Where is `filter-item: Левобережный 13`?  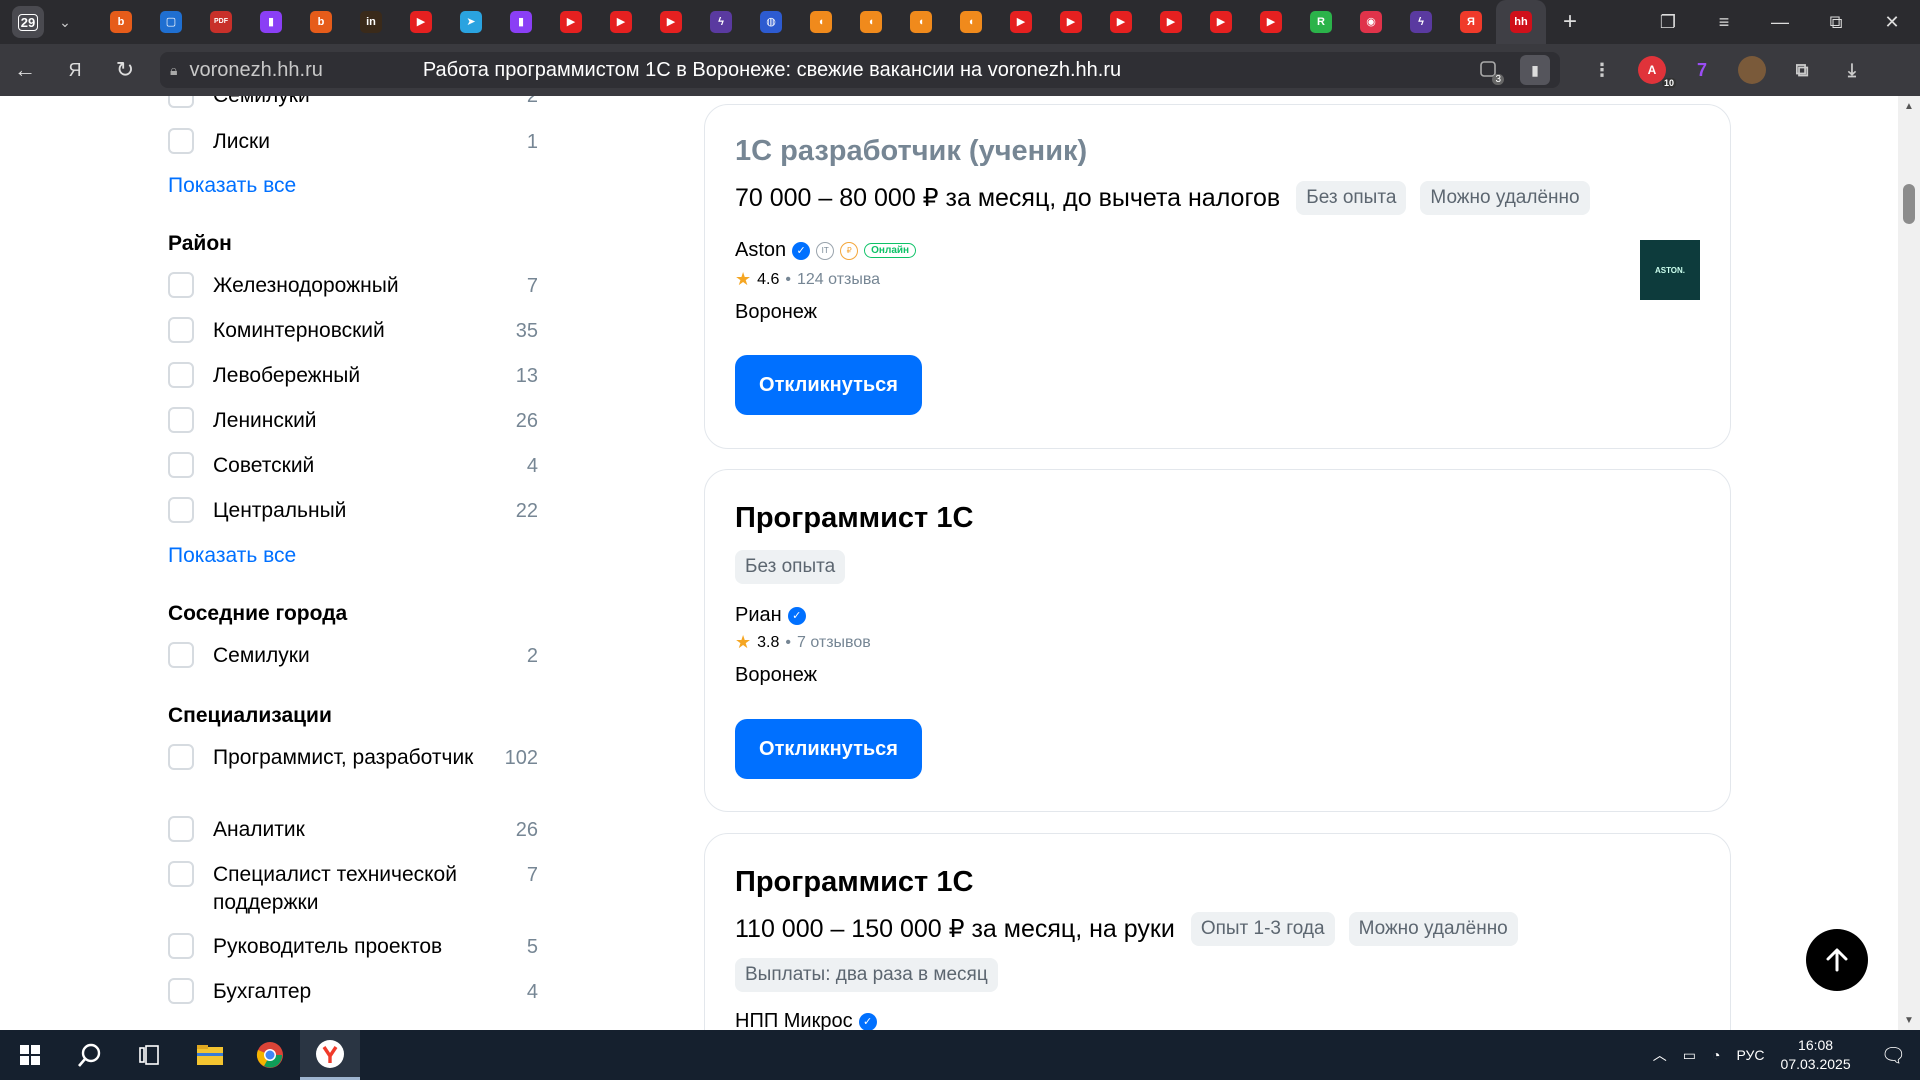 filter-item: Левобережный 13 is located at coordinates (353, 376).